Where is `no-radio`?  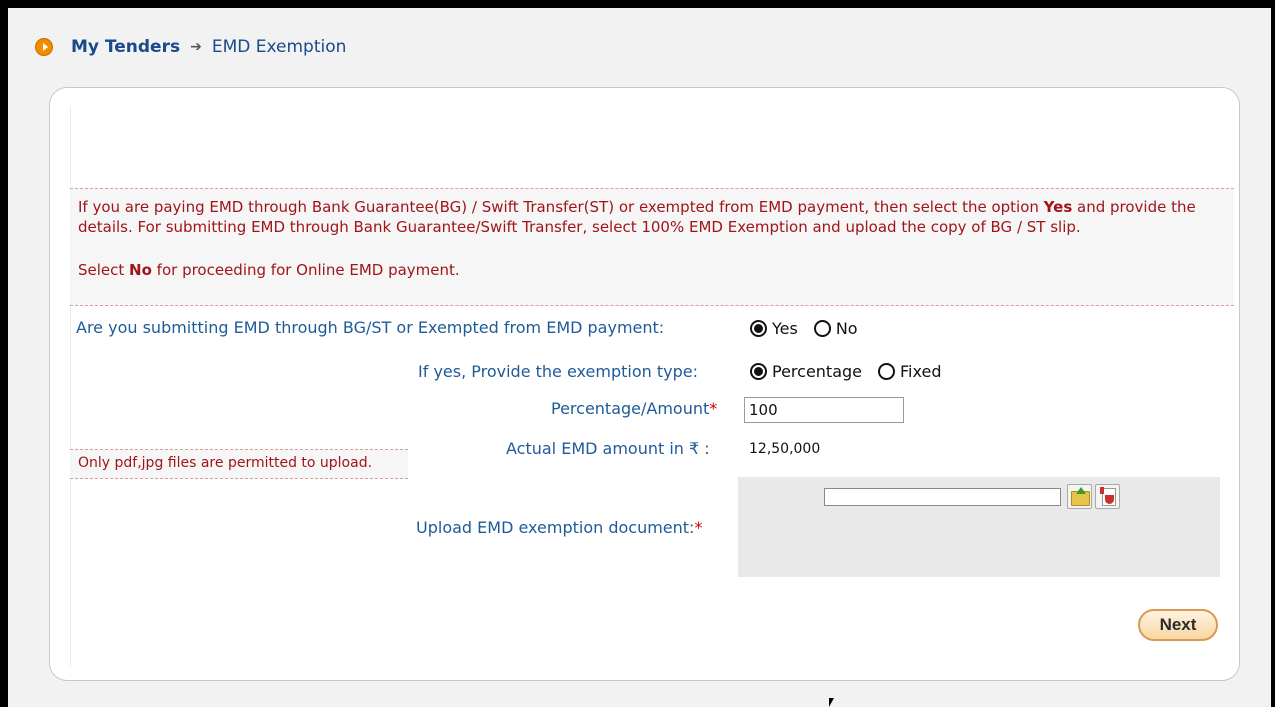
no-radio is located at coordinates (822, 328).